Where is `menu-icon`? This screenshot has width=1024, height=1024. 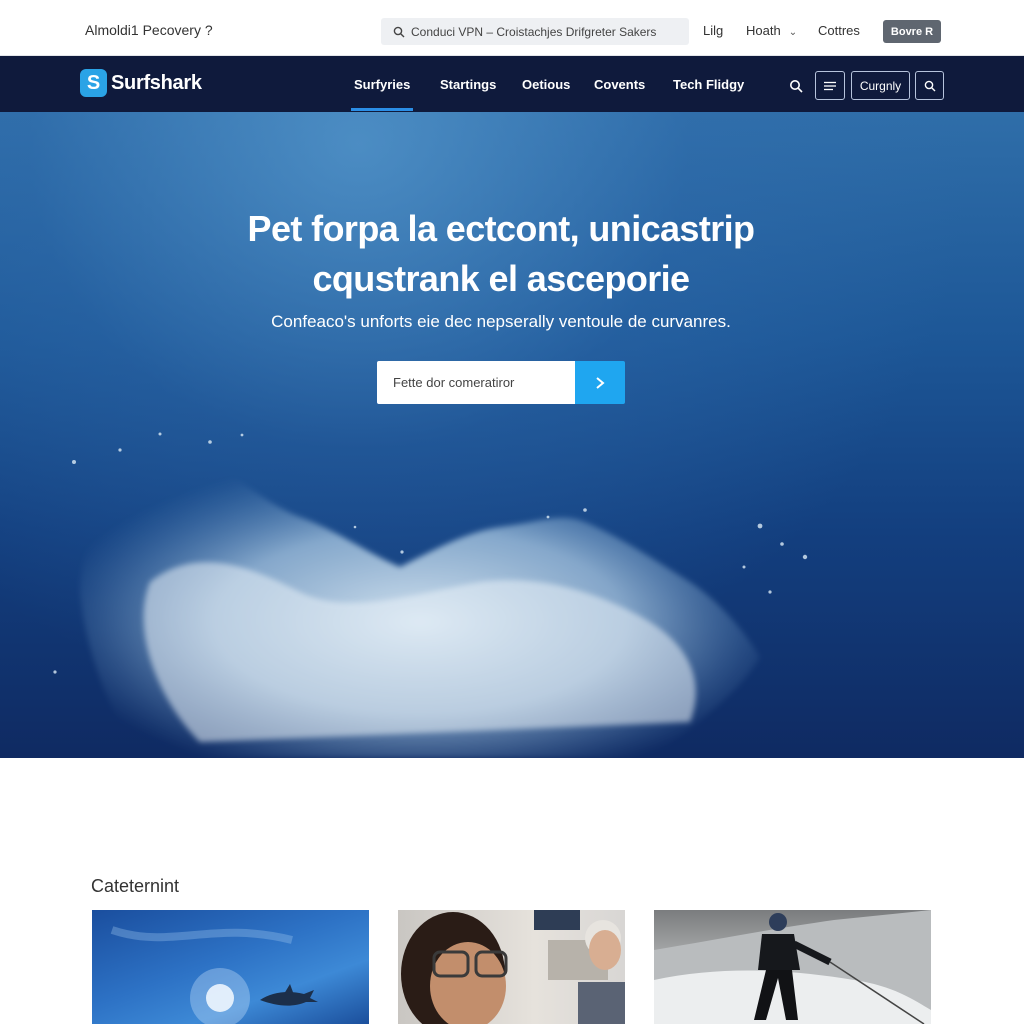 menu-icon is located at coordinates (830, 85).